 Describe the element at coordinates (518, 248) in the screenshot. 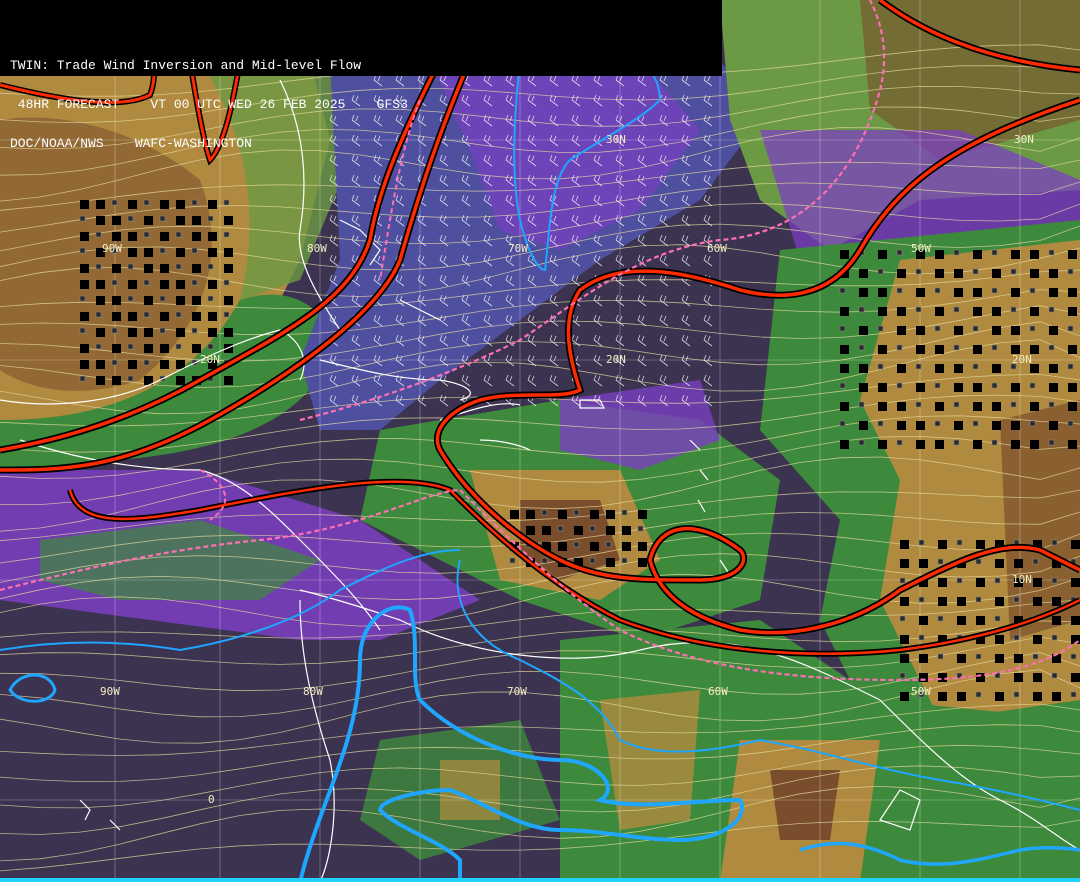

I see `lon-label-70w-top: 70W` at that location.